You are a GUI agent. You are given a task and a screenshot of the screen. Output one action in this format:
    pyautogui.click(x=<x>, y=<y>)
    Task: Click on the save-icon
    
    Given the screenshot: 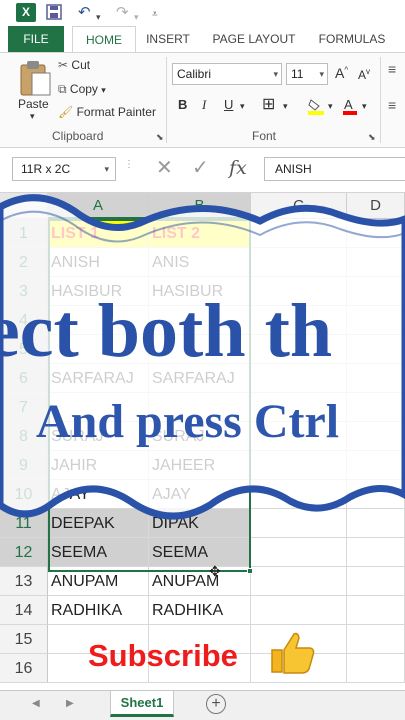 What is the action you would take?
    pyautogui.click(x=54, y=14)
    